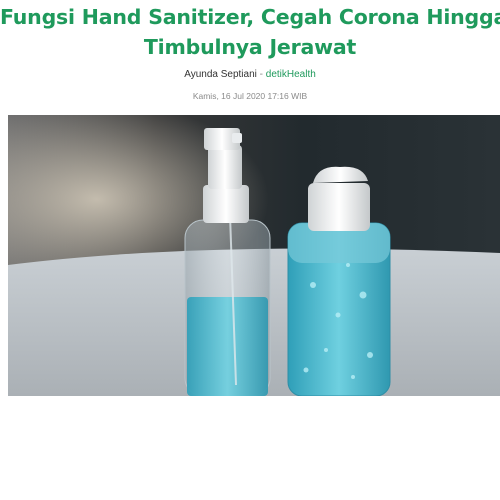 The height and width of the screenshot is (500, 500). Describe the element at coordinates (250, 47) in the screenshot. I see `article-title-line-2: Timbulnya Jerawat` at that location.